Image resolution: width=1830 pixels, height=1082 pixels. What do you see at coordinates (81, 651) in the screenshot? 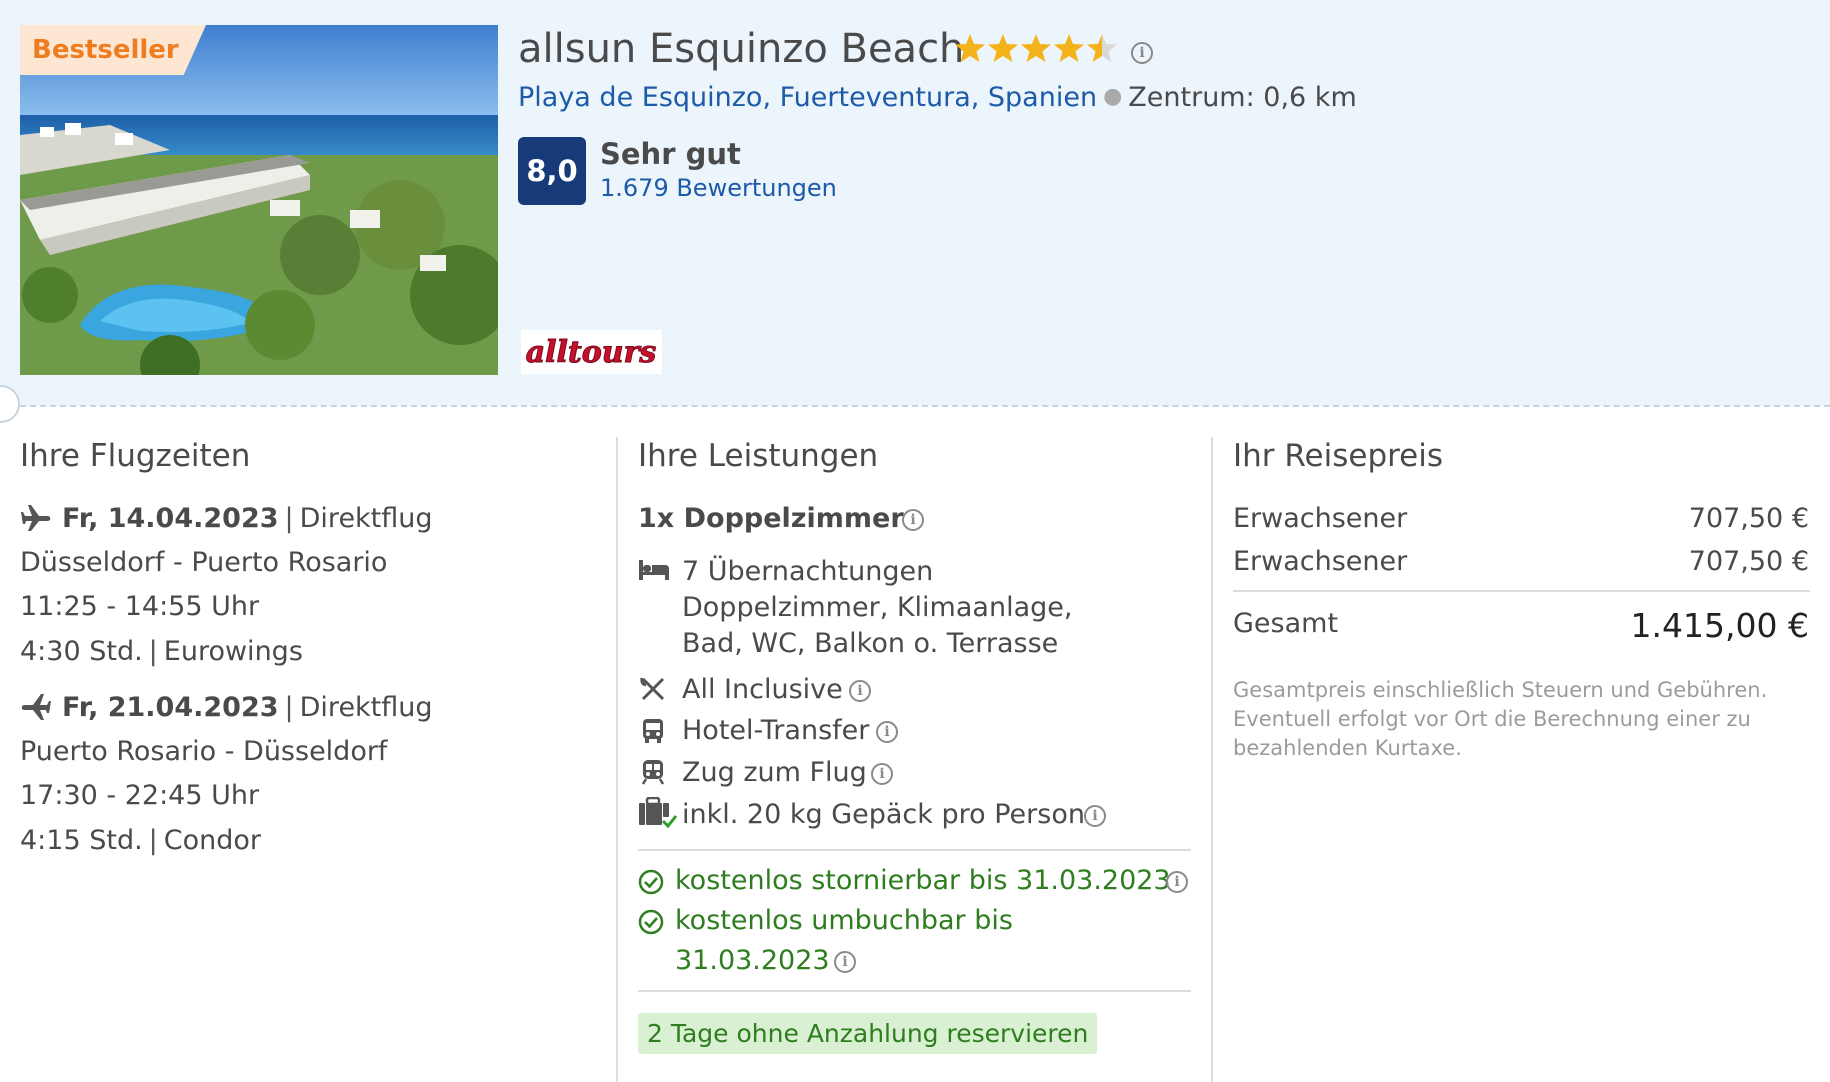
I see `outbound-duration: 4:30 Std.` at bounding box center [81, 651].